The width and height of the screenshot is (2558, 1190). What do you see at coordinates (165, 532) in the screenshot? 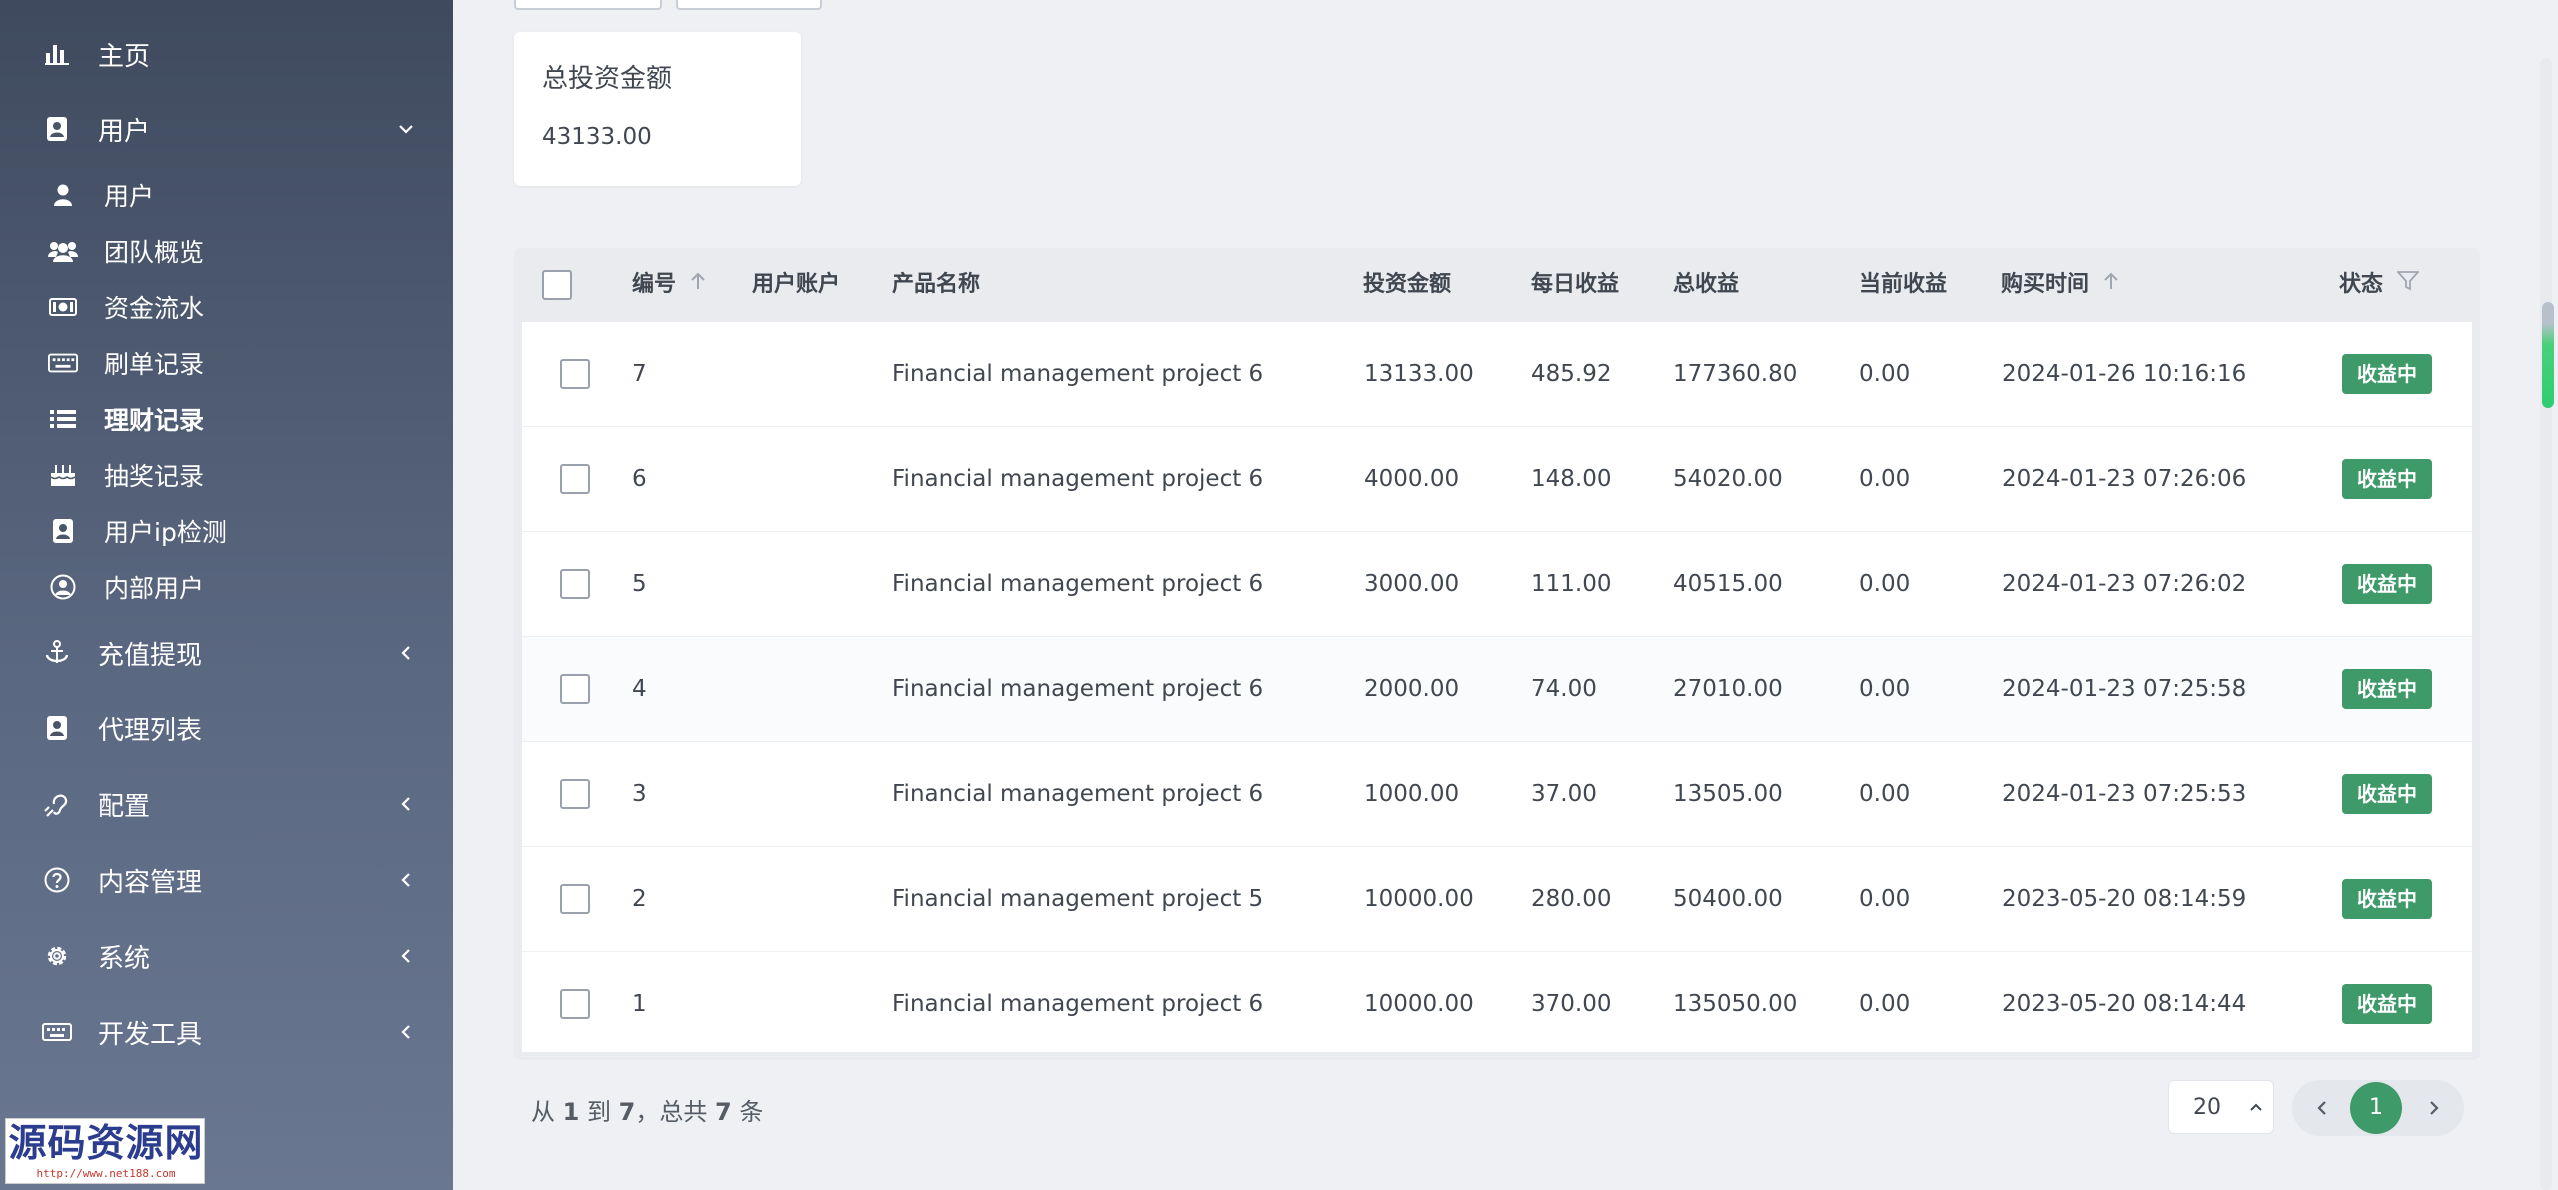
I see `sidebar-item-label: 用户ip检测` at bounding box center [165, 532].